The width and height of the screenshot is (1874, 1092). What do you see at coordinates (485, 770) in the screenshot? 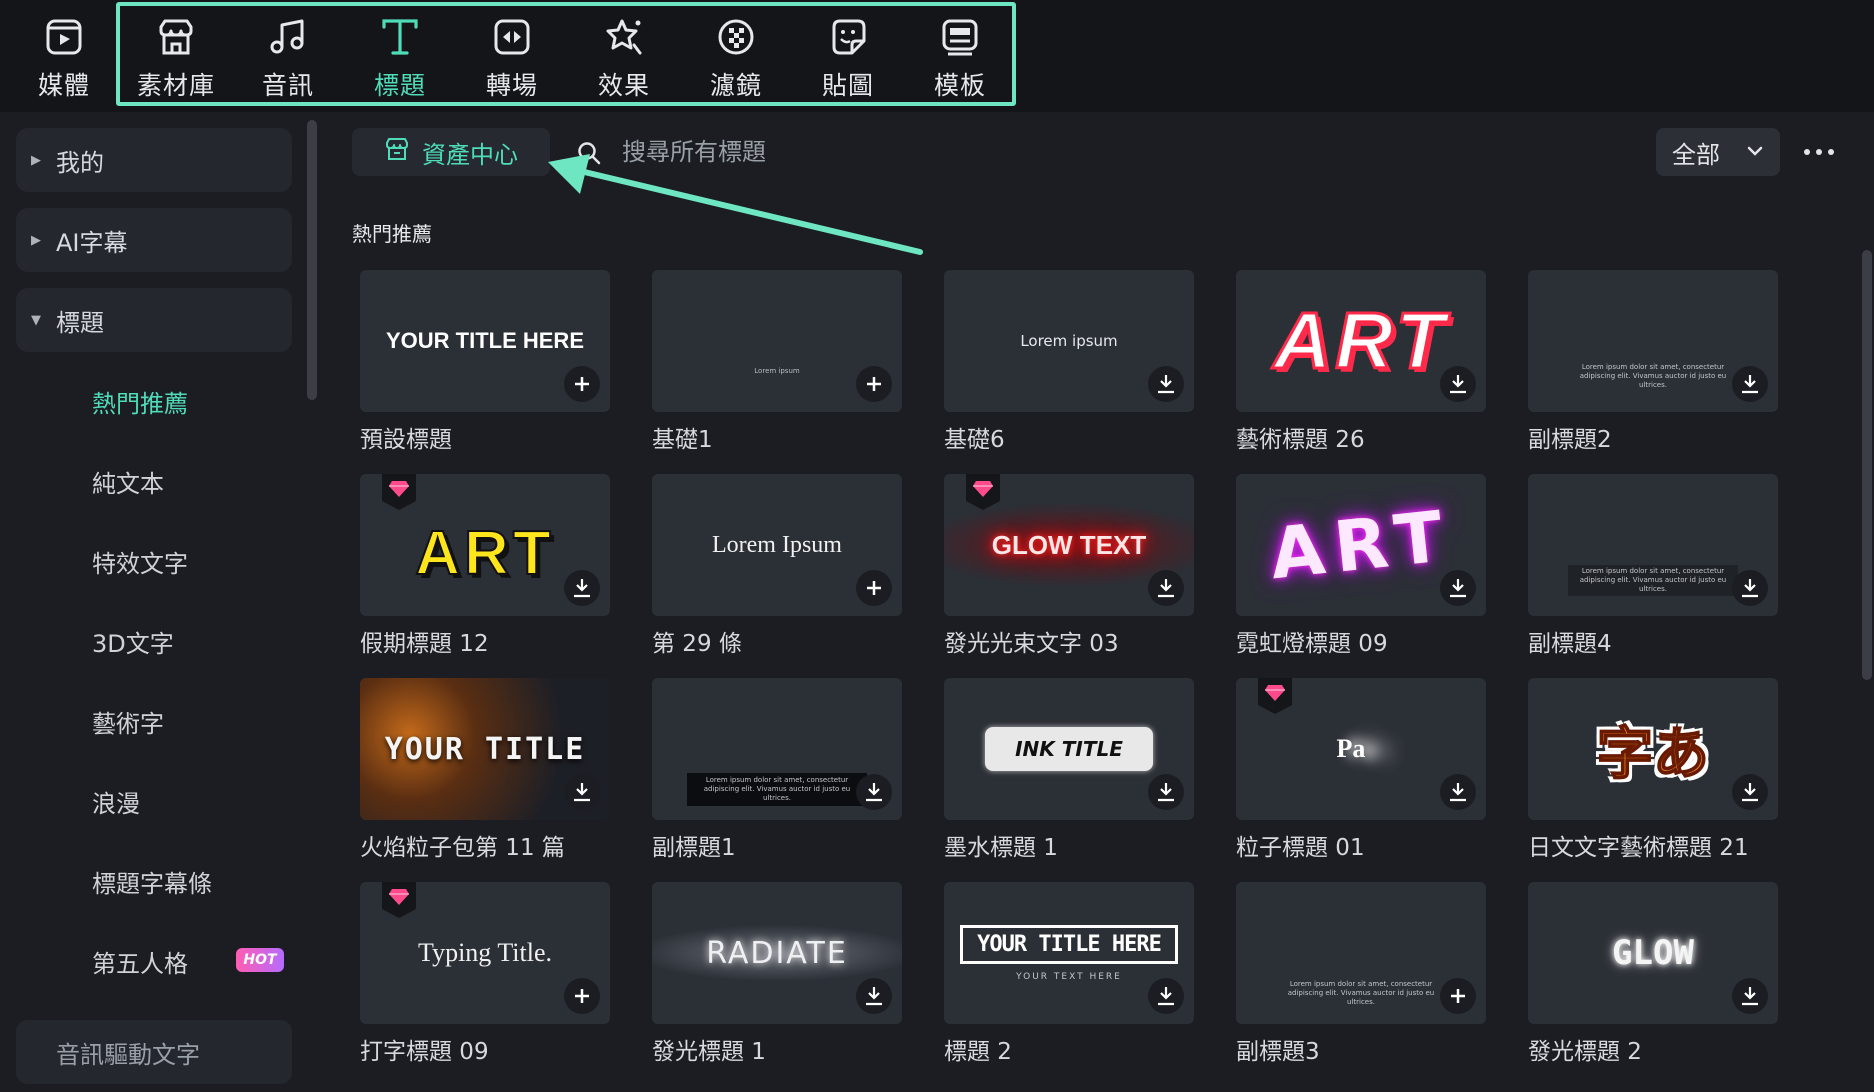
I see `title-card: YOUR TITLE 火焰粒子包第 11 篇` at bounding box center [485, 770].